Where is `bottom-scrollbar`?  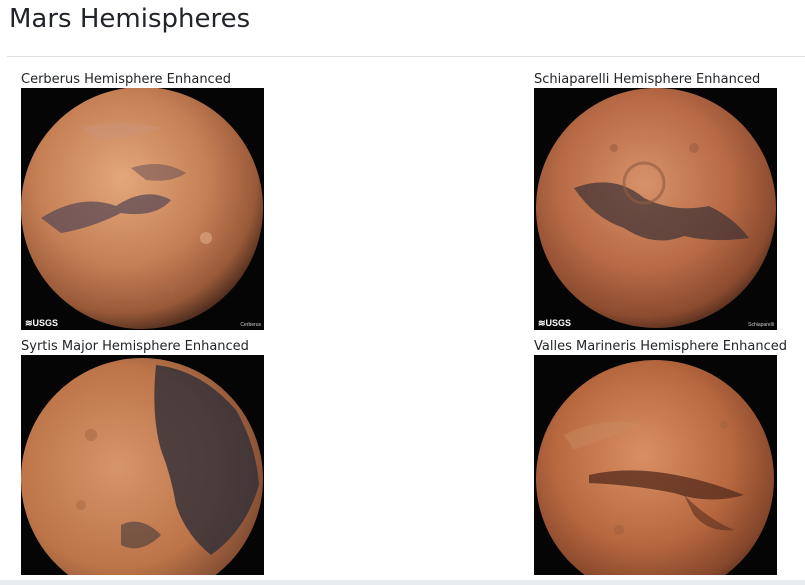
bottom-scrollbar is located at coordinates (402, 582).